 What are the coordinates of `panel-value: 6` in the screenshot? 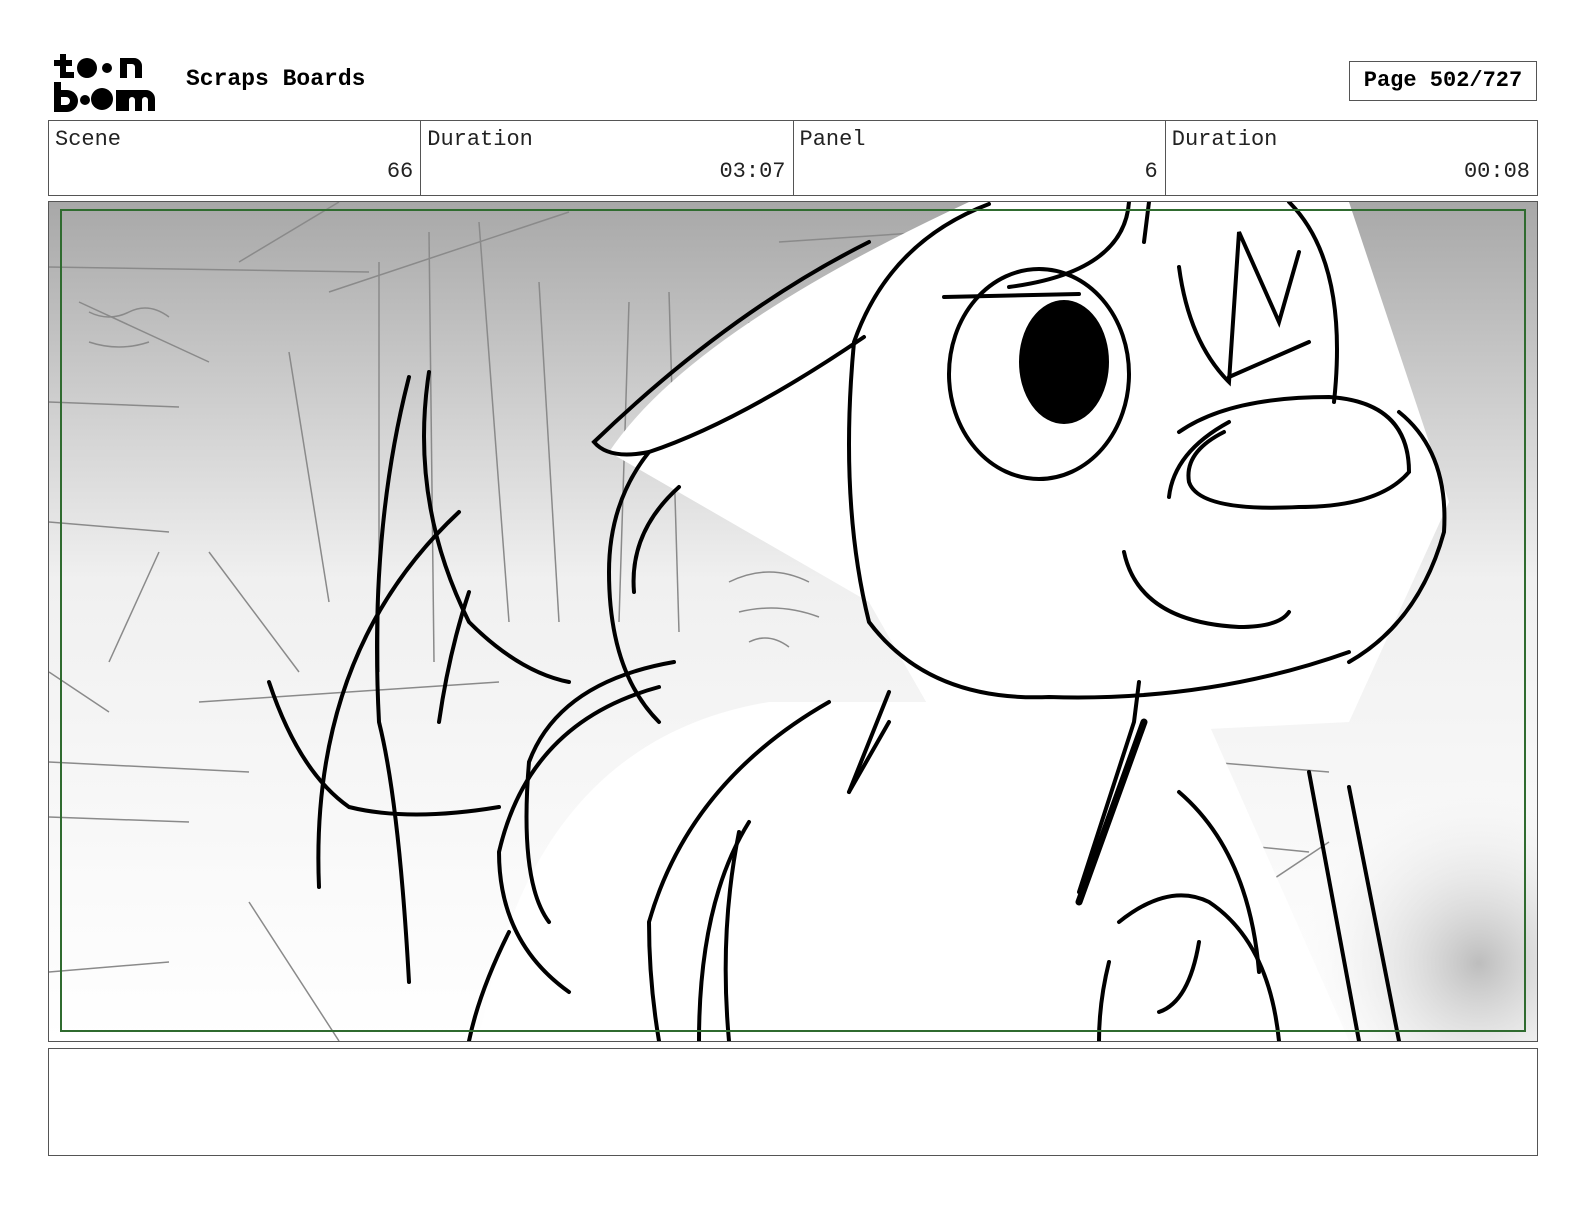 It's located at (1151, 171).